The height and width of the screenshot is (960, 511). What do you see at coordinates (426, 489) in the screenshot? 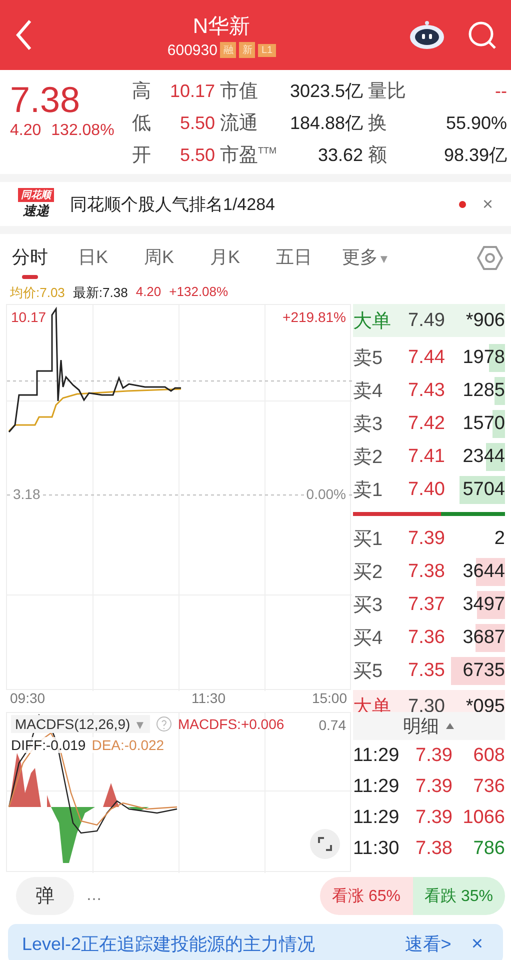
I see `order-price: 7.40` at bounding box center [426, 489].